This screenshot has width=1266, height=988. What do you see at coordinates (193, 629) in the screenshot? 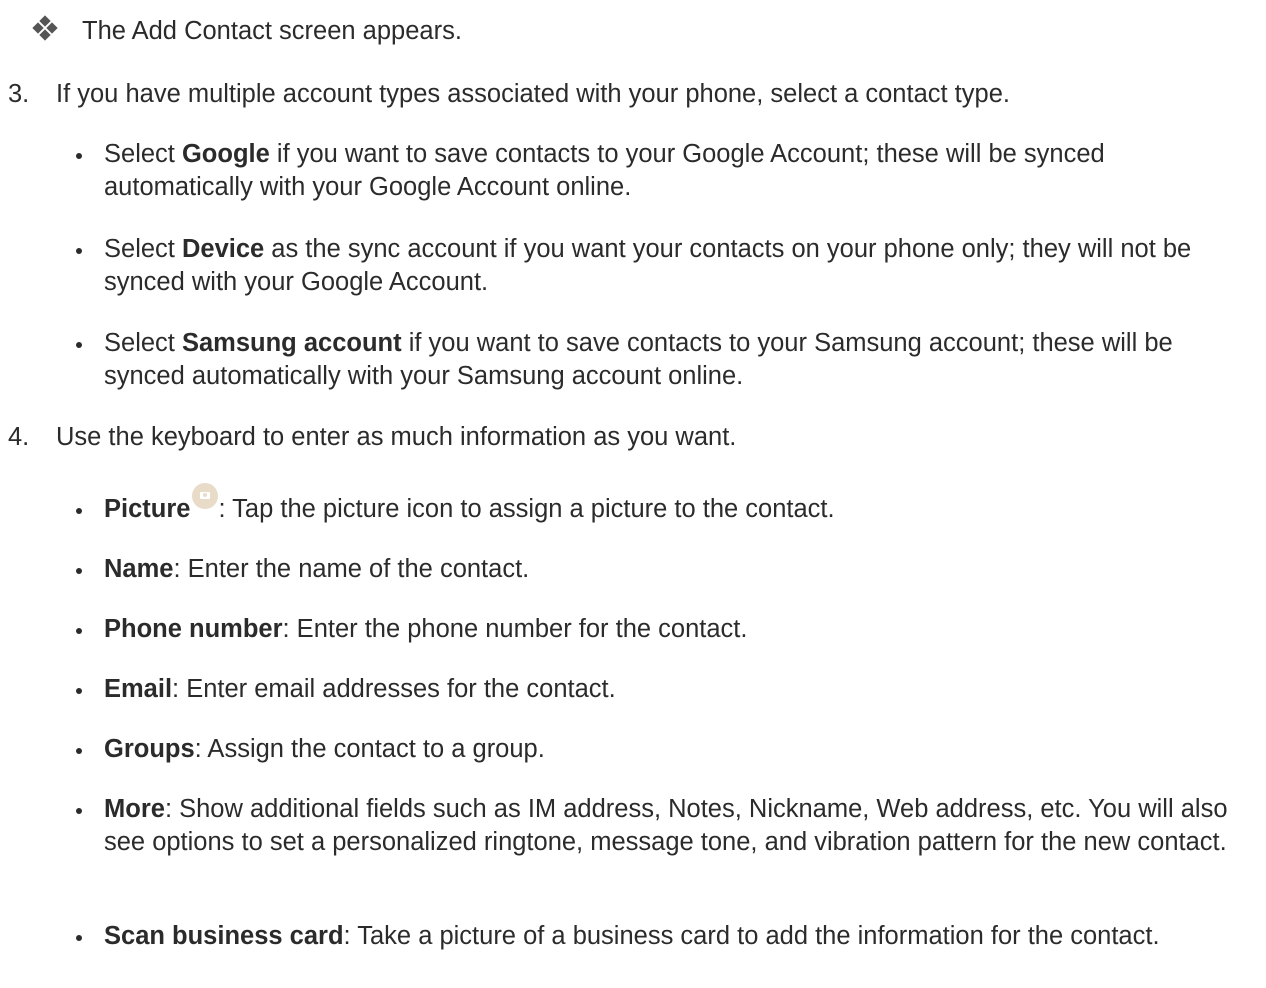
I see `field-label-phone-number: Phone number` at bounding box center [193, 629].